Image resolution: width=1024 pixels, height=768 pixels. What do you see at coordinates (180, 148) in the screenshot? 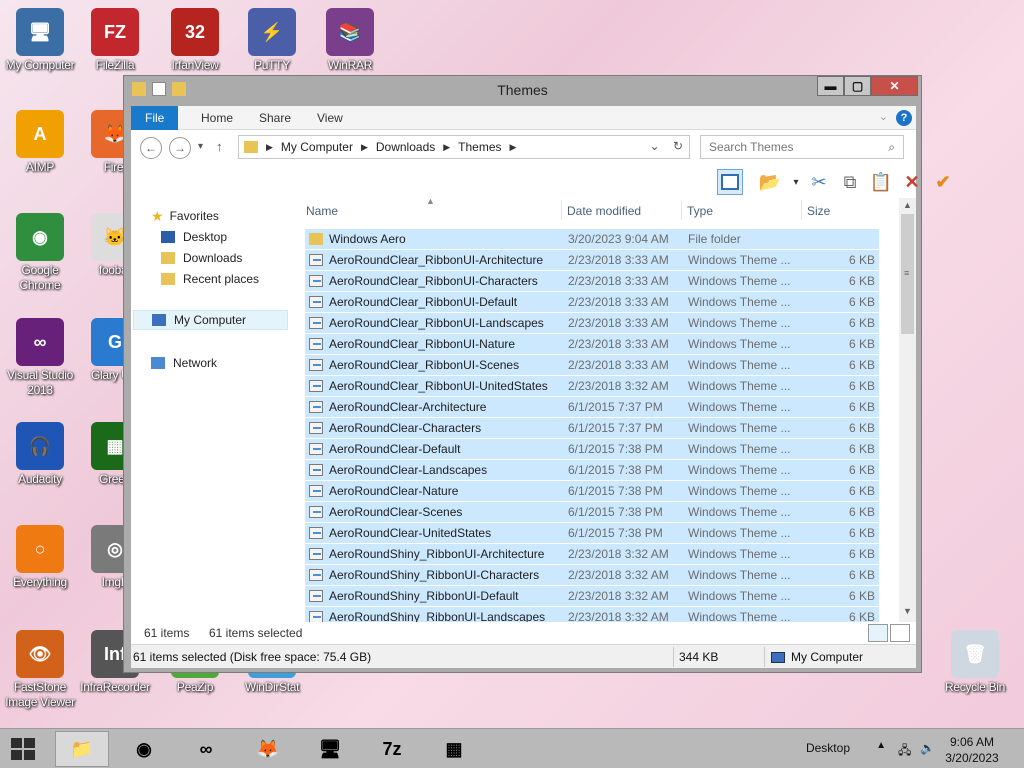
I see `forward-button: →` at bounding box center [180, 148].